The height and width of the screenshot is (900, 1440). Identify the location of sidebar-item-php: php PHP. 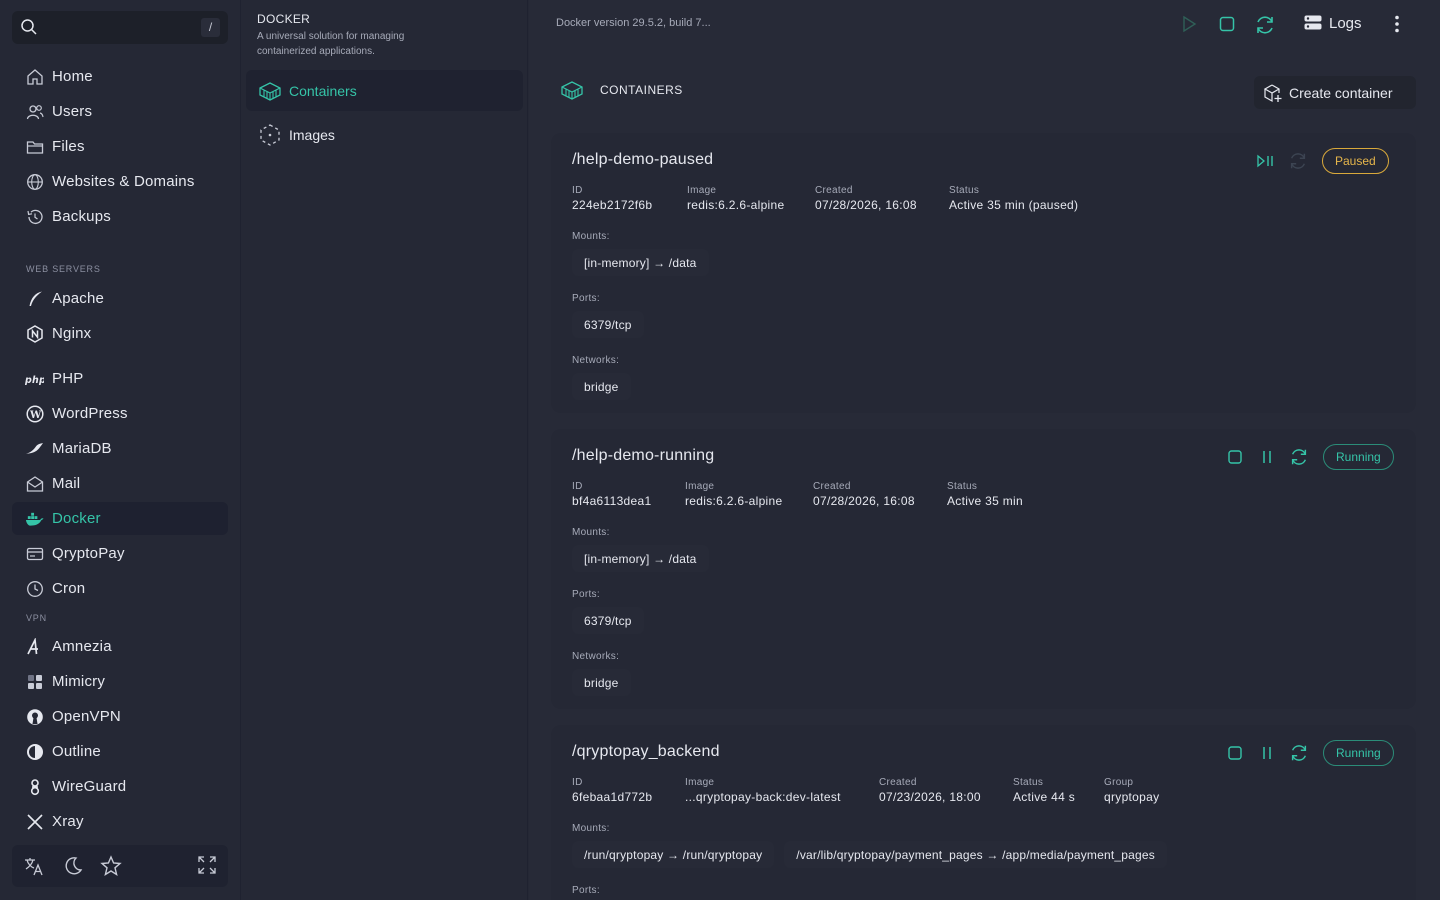
(120, 378).